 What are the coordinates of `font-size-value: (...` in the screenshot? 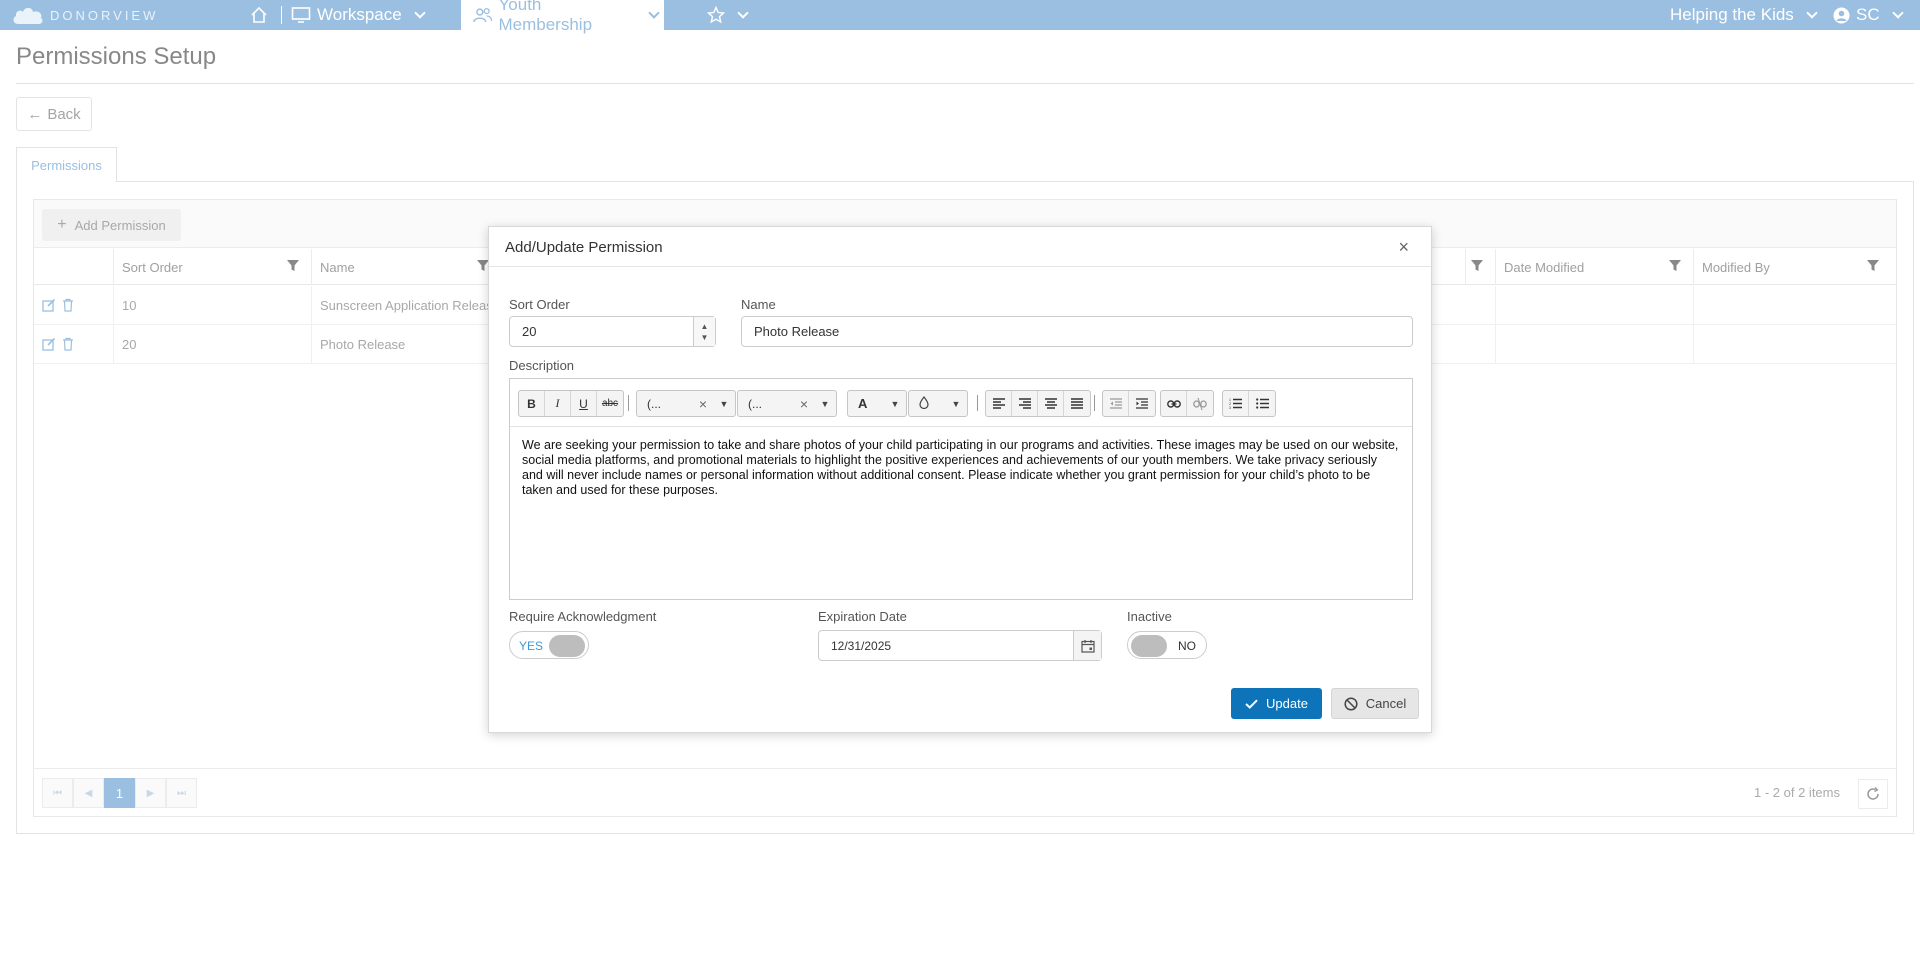 It's located at (755, 403).